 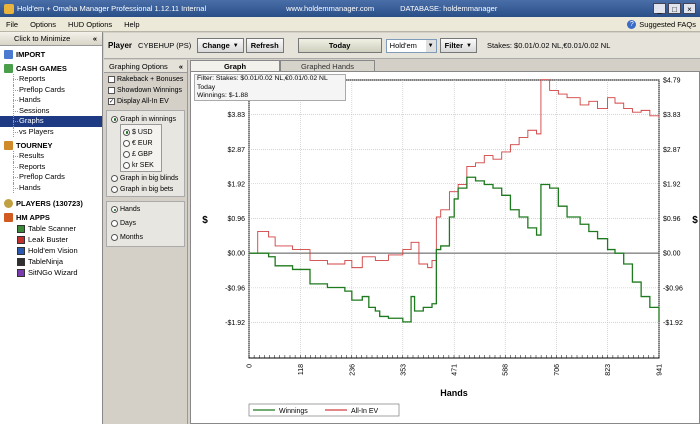 I want to click on y-axis-label-right: $, so click(x=695, y=220).